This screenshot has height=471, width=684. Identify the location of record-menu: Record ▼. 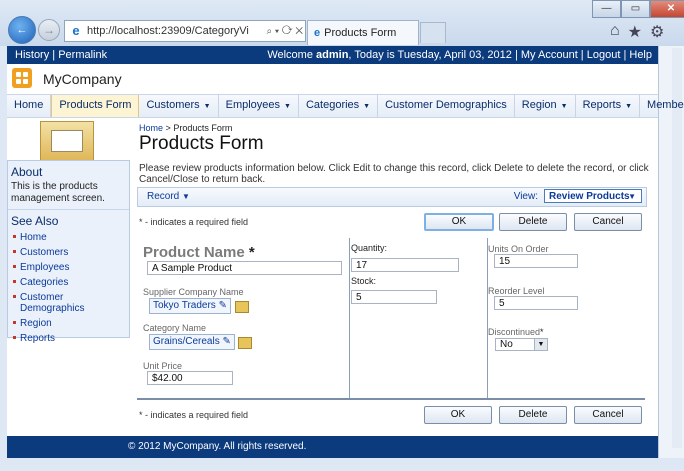
(168, 196).